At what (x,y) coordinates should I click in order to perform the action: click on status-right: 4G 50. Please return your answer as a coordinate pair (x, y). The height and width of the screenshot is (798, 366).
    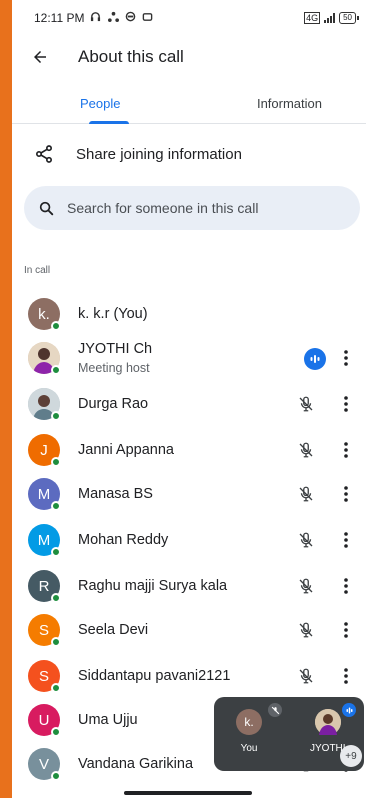
    Looking at the image, I should click on (331, 18).